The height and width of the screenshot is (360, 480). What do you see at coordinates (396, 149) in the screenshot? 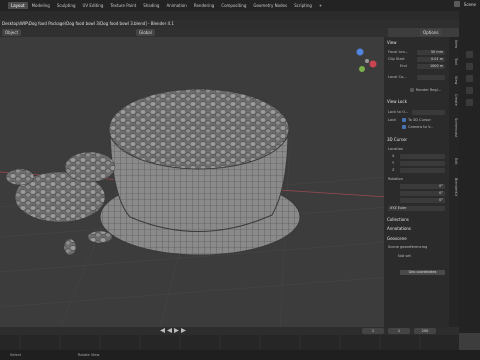
I see `location-label: Location` at bounding box center [396, 149].